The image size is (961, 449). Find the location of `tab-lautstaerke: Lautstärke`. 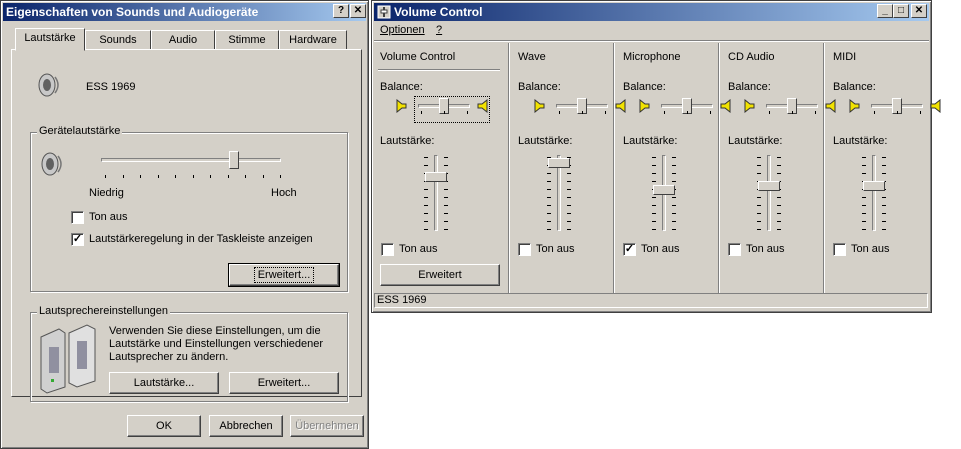

tab-lautstaerke: Lautstärke is located at coordinates (50, 39).